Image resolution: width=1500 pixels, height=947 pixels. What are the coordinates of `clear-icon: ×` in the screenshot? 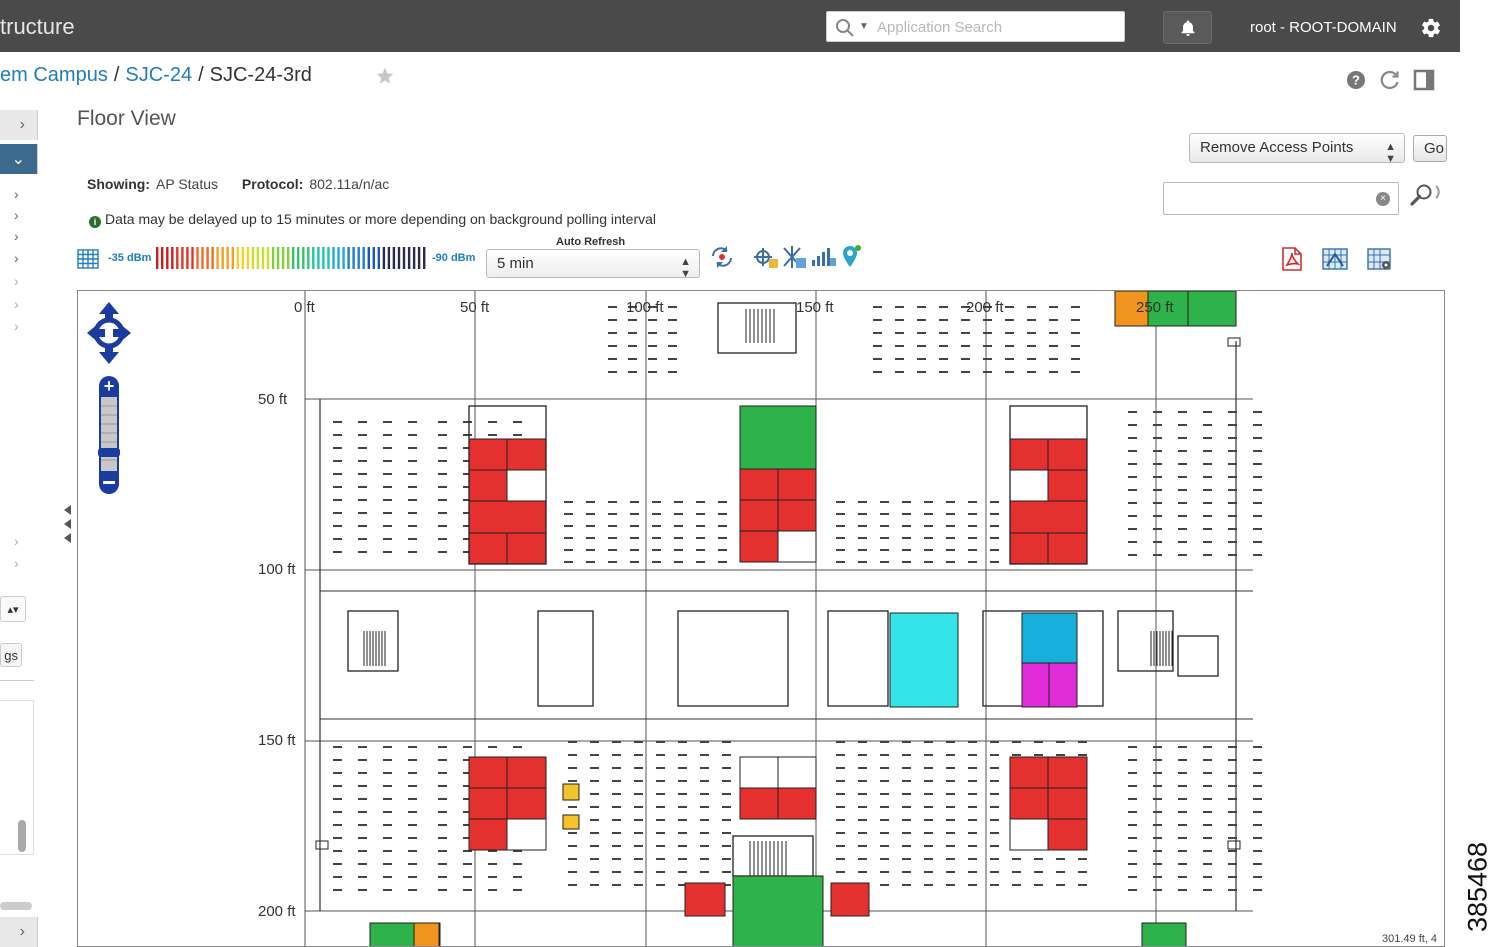 It's located at (1383, 199).